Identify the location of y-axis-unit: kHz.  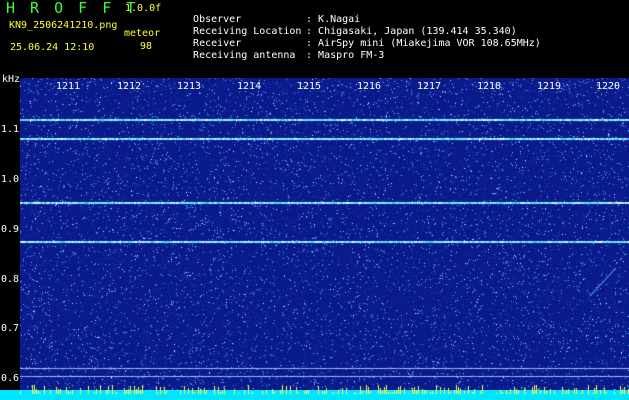
(11, 79).